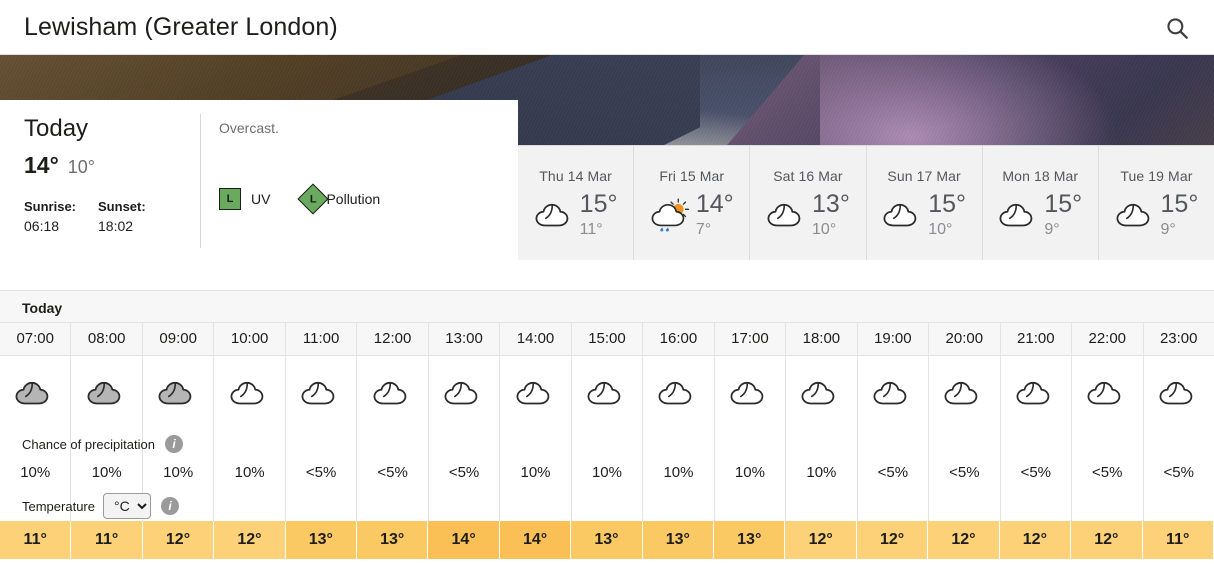 Image resolution: width=1214 pixels, height=564 pixels. I want to click on today-min-temp: 10°, so click(81, 167).